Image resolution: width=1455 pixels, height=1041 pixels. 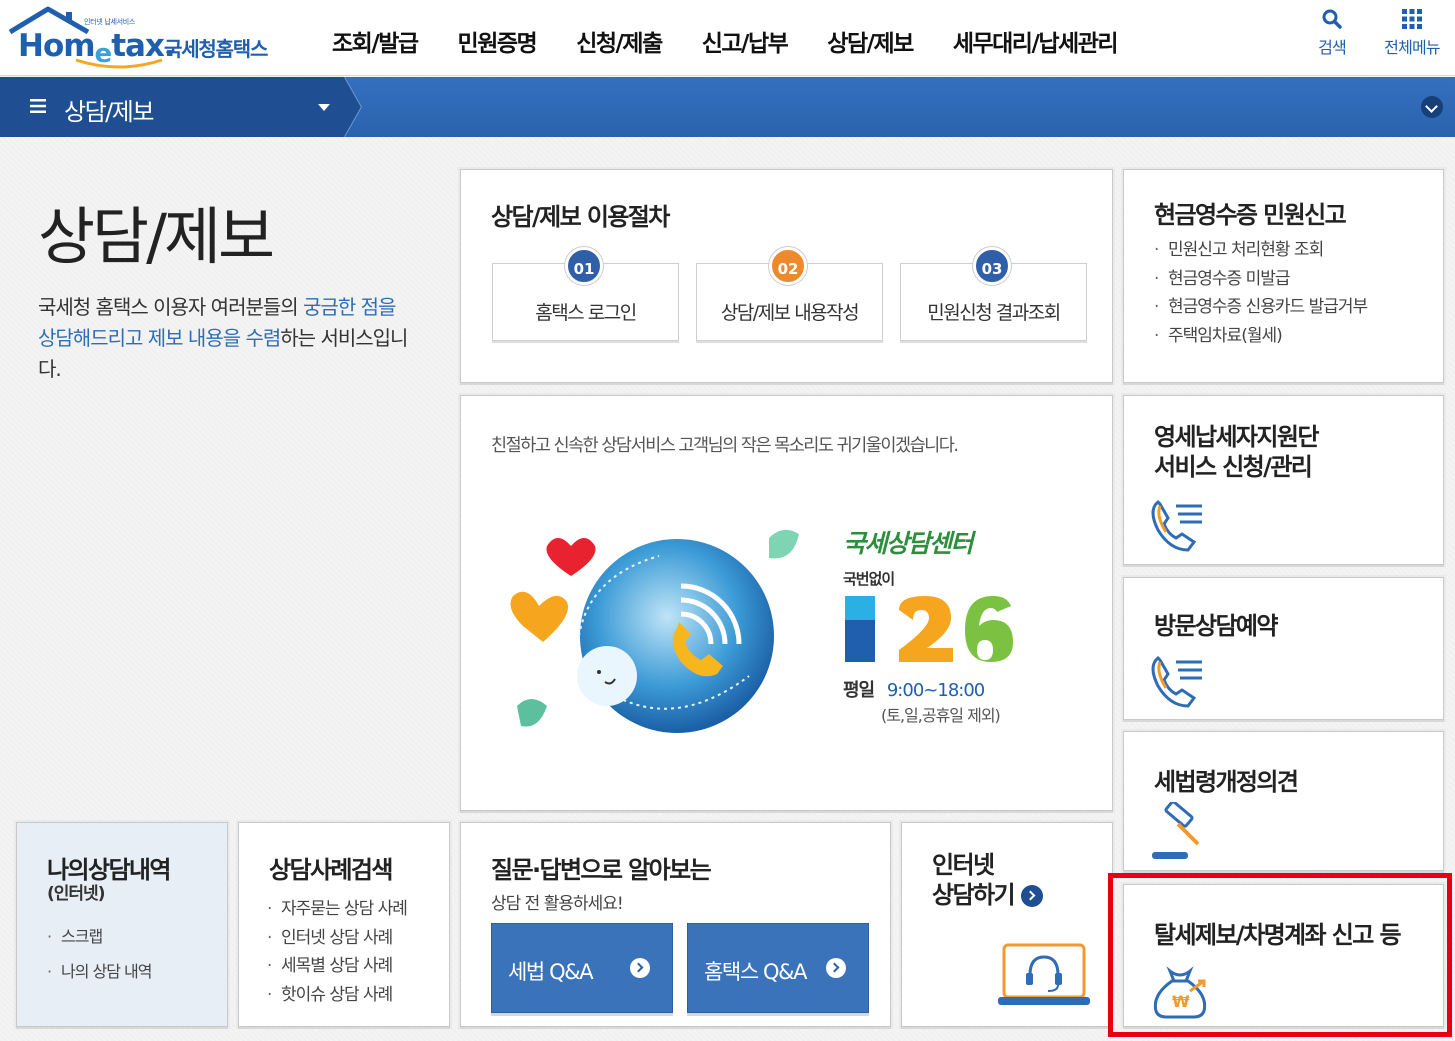 What do you see at coordinates (1332, 19) in the screenshot?
I see `search-icon` at bounding box center [1332, 19].